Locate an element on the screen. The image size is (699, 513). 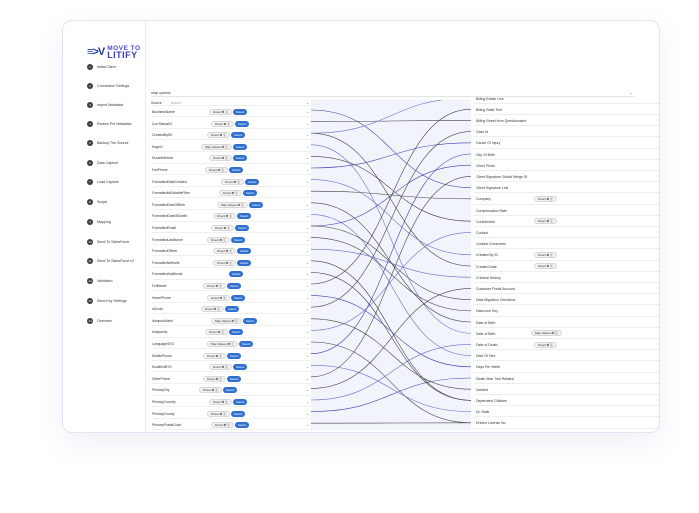
step-item: 5 Backup The Source is located at coordinates (108, 143).